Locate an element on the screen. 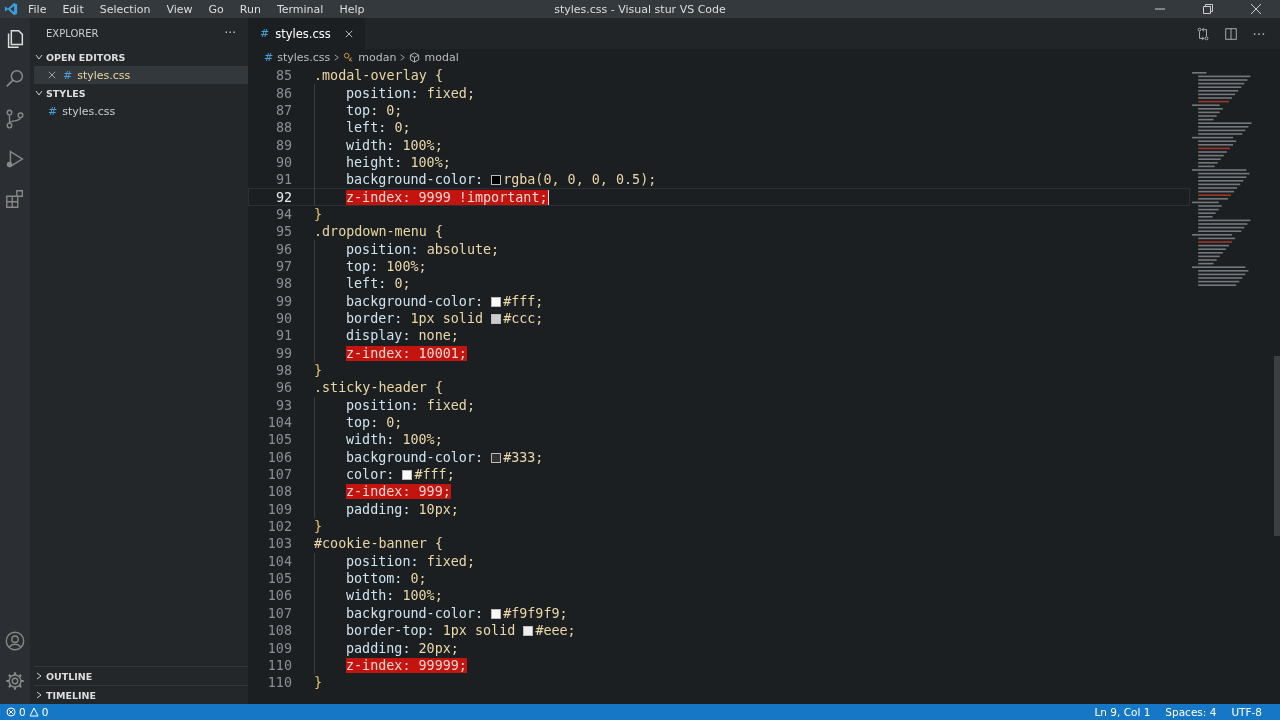 The height and width of the screenshot is (720, 1280). code-line: background-color: rgba(0, 0, 0, 0.5); is located at coordinates (501, 180).